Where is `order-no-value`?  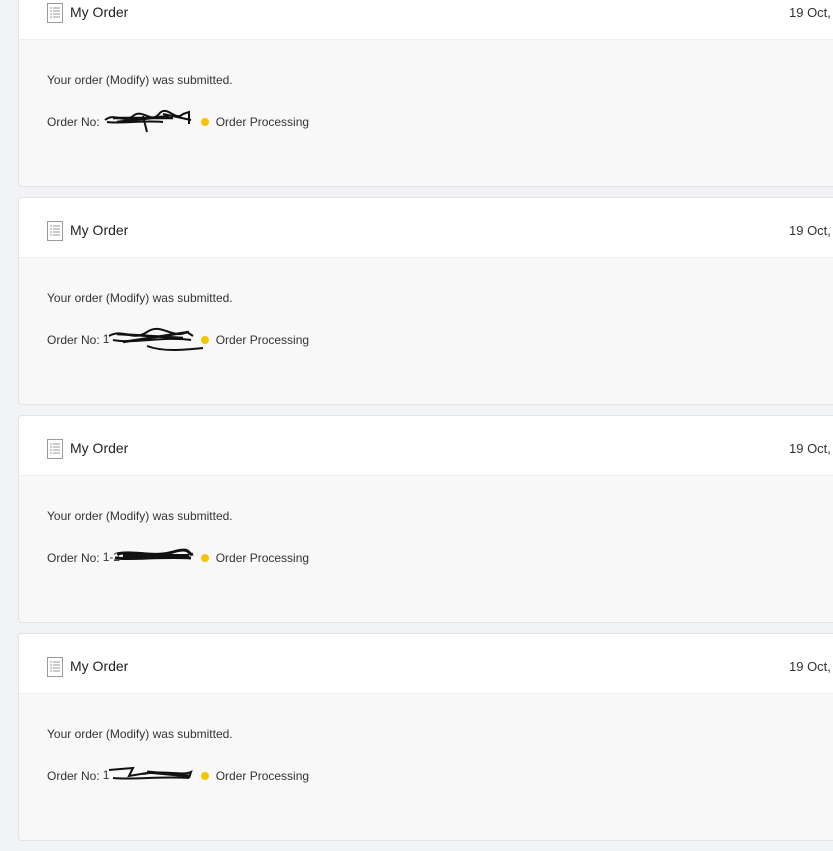 order-no-value is located at coordinates (149, 121).